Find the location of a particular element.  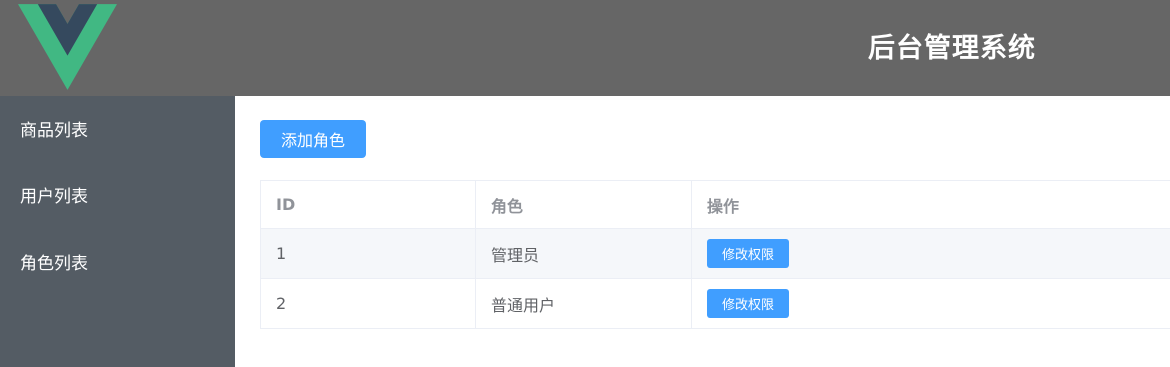

sidebar-item-products: 商品列表 is located at coordinates (54, 131).